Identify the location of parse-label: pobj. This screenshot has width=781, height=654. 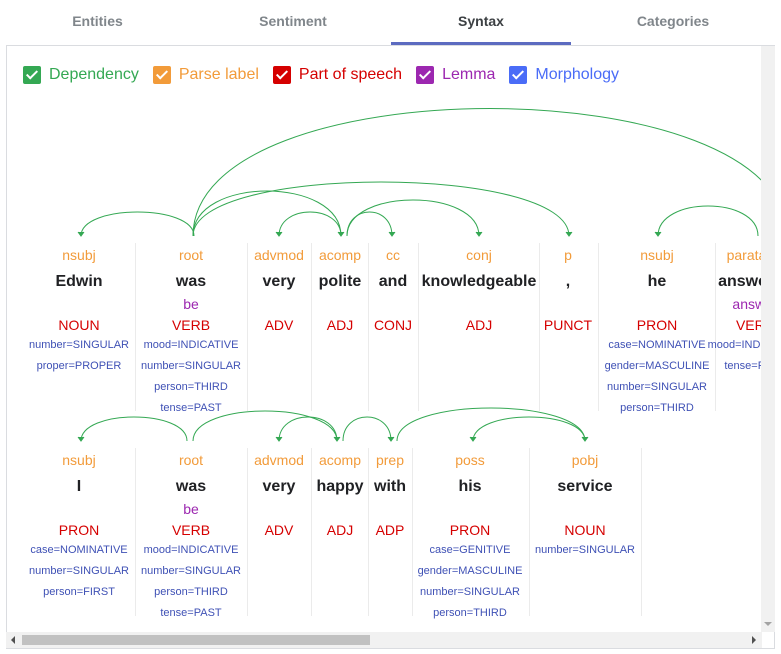
(585, 460).